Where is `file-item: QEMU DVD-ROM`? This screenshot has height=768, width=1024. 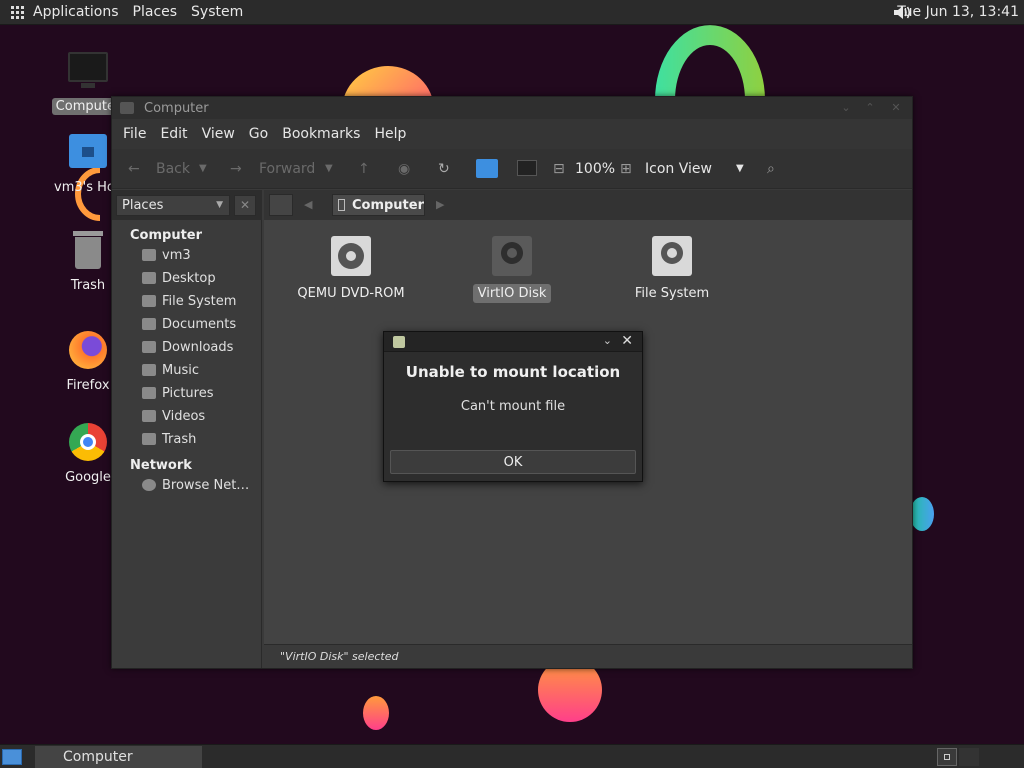 file-item: QEMU DVD-ROM is located at coordinates (351, 269).